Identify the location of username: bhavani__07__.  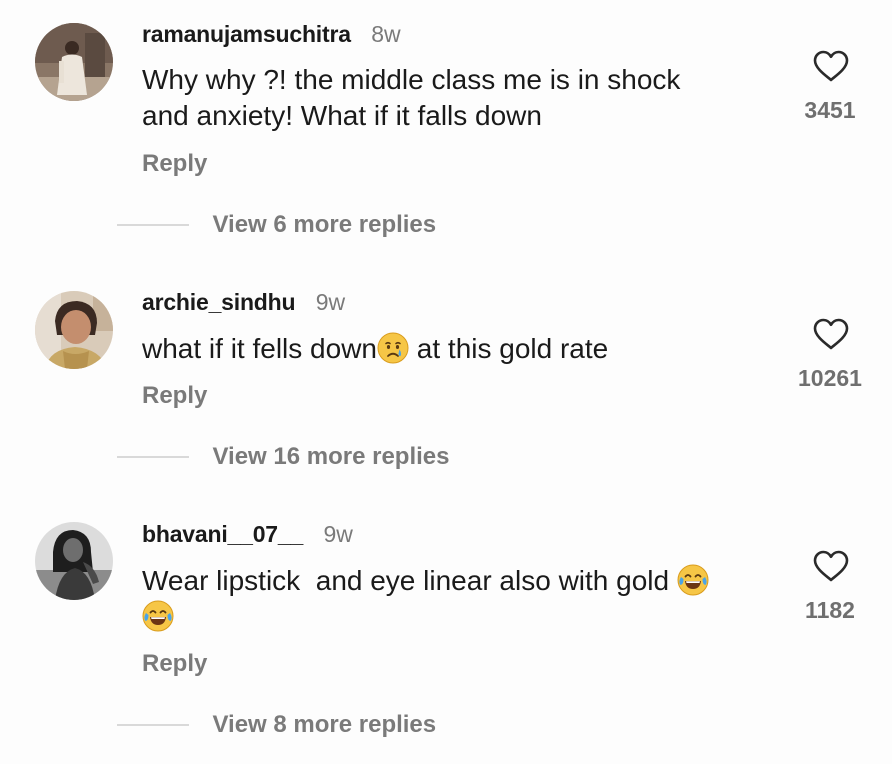
(222, 534).